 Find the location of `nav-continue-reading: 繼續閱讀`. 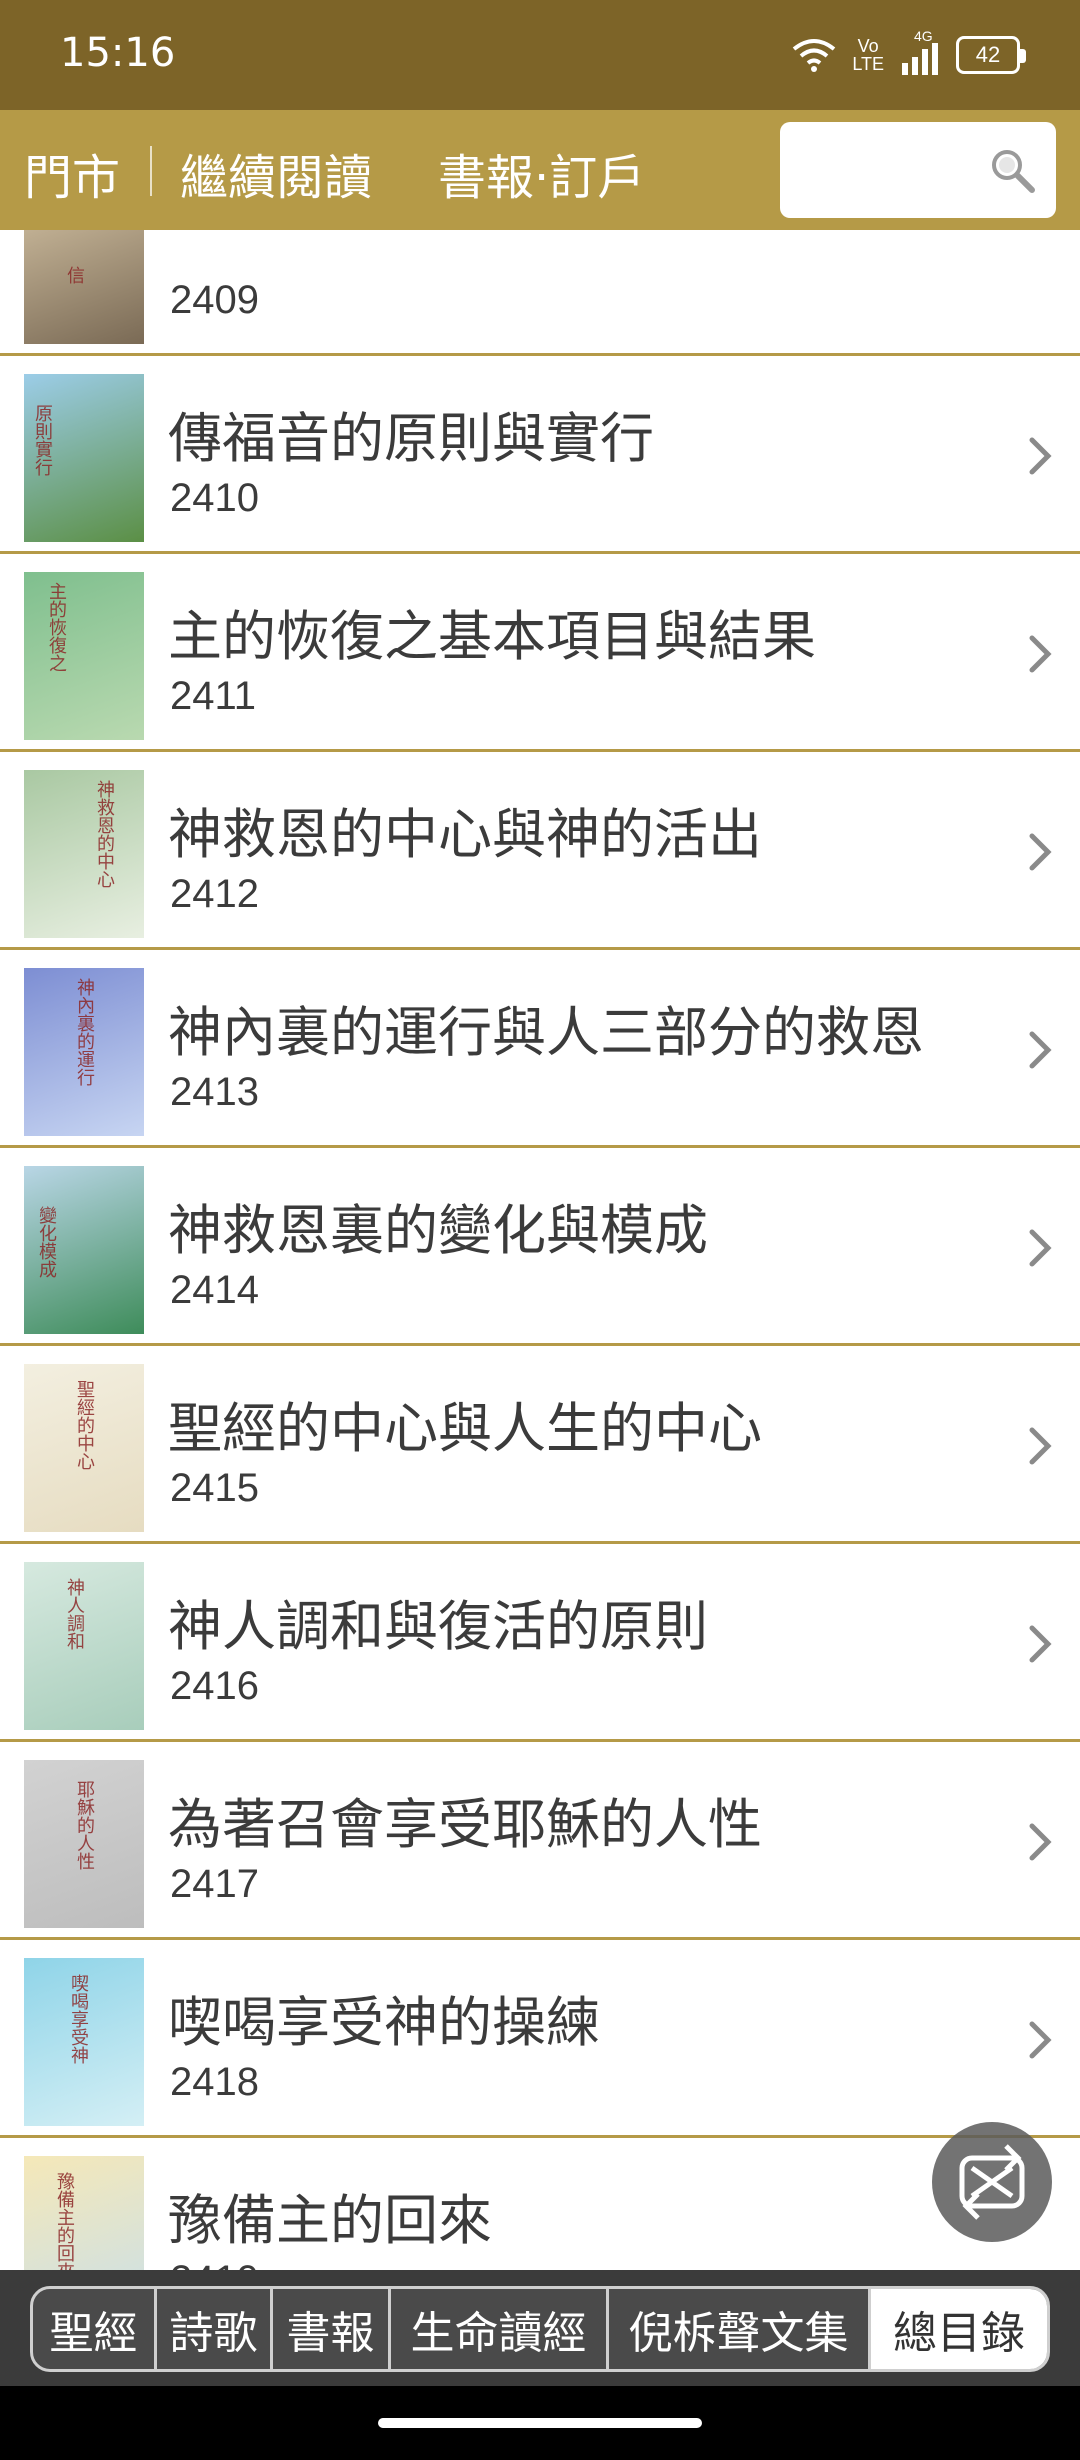

nav-continue-reading: 繼續閱讀 is located at coordinates (276, 173).